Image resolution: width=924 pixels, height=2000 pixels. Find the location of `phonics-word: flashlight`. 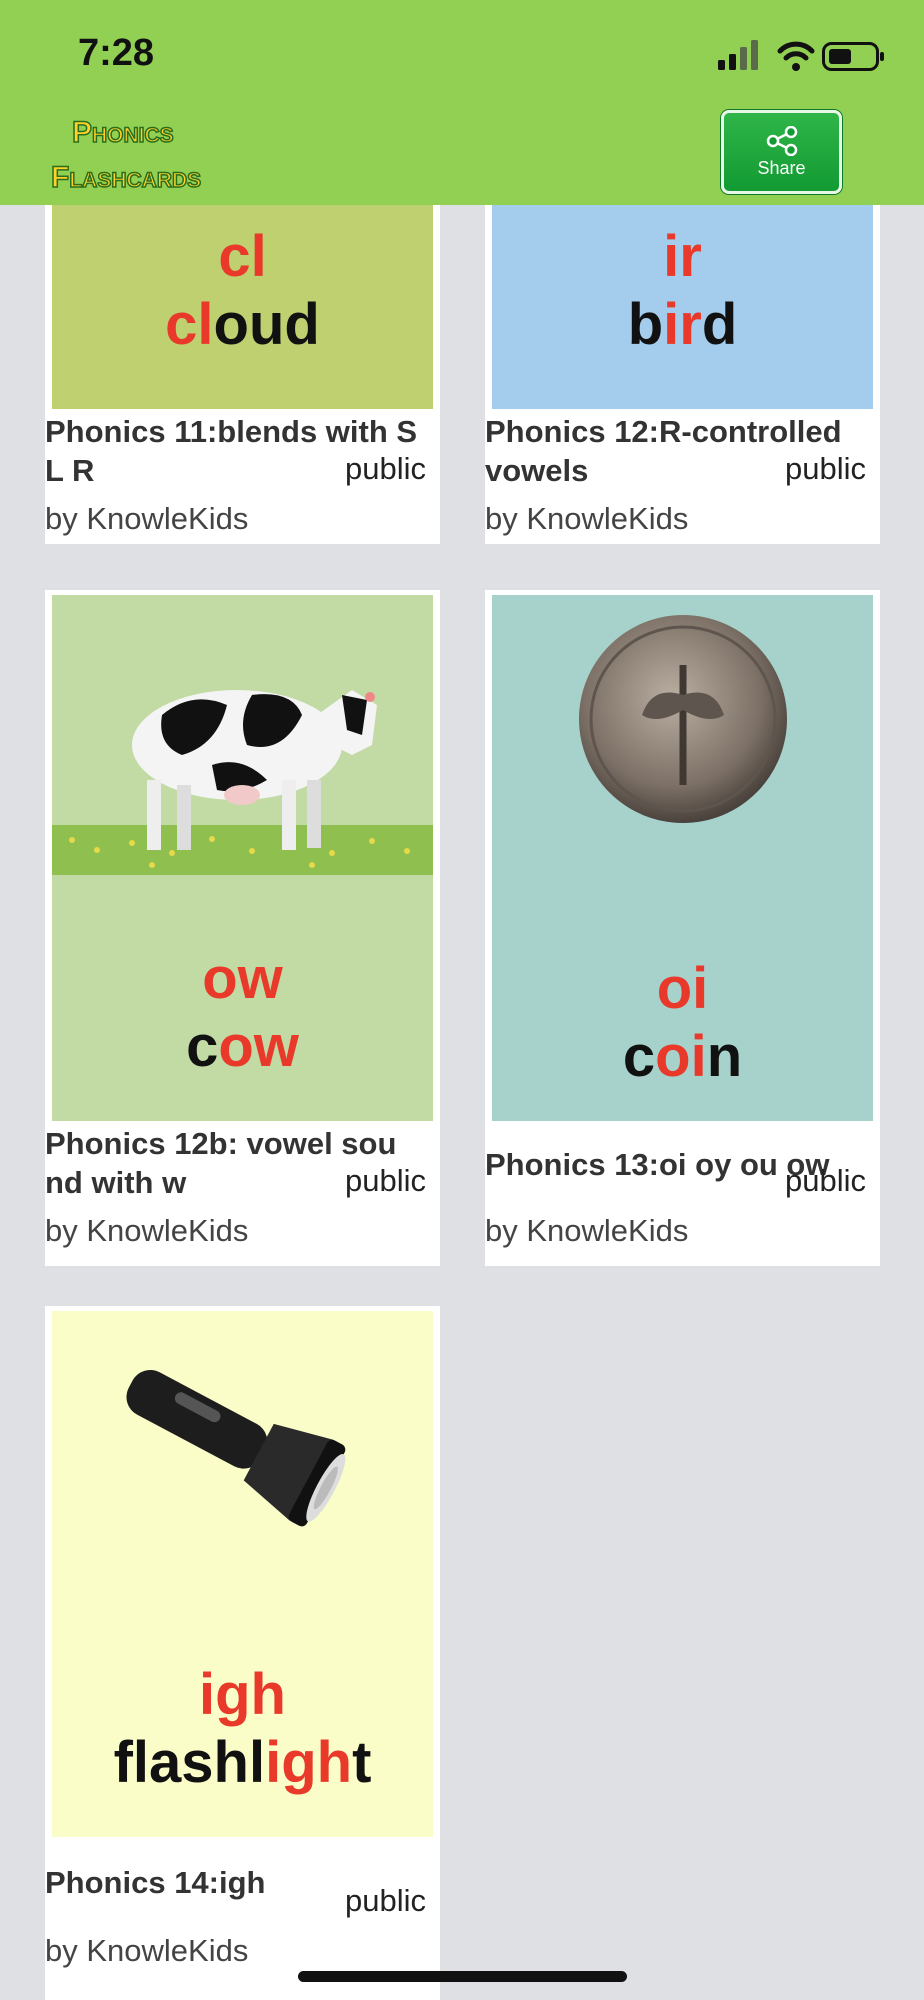

phonics-word: flashlight is located at coordinates (242, 1762).